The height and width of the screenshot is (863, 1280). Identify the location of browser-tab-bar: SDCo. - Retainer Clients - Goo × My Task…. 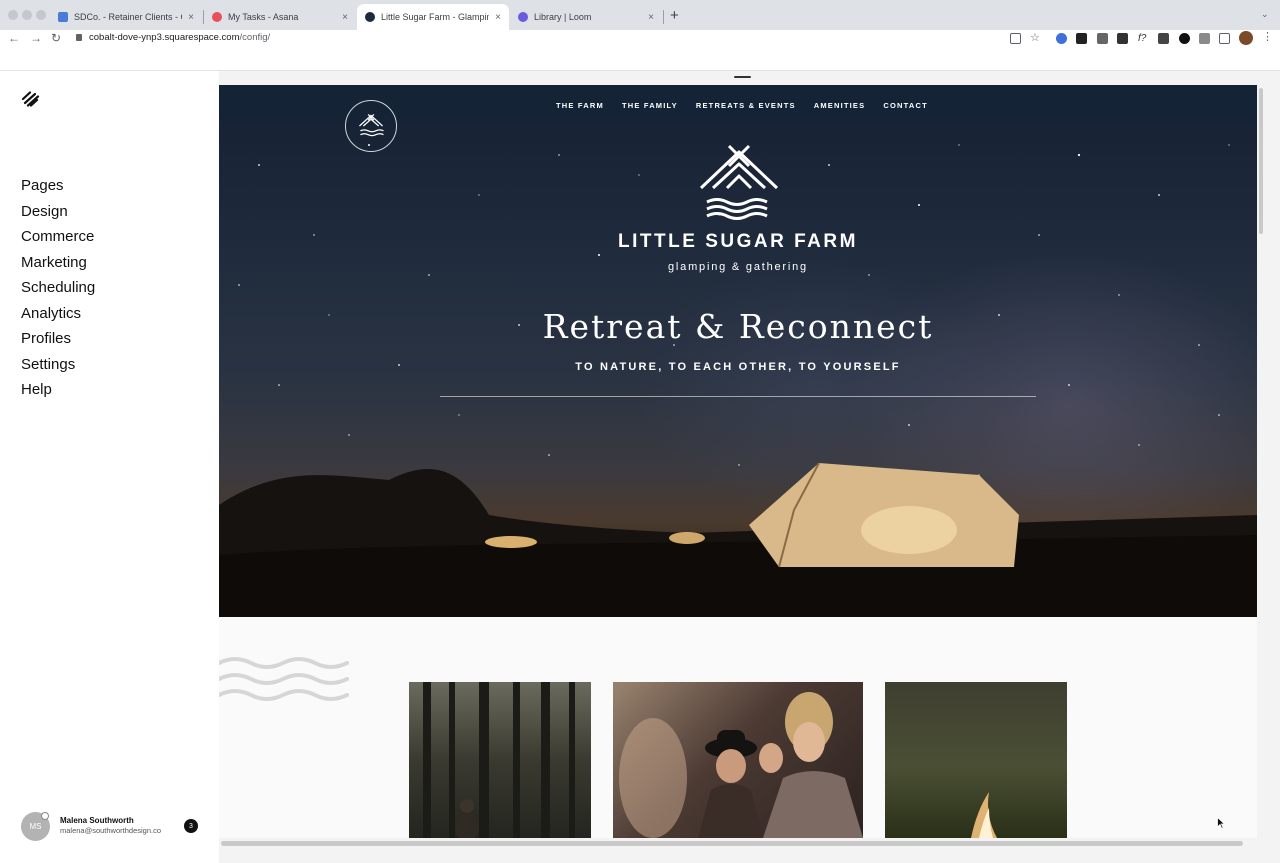
(640, 15).